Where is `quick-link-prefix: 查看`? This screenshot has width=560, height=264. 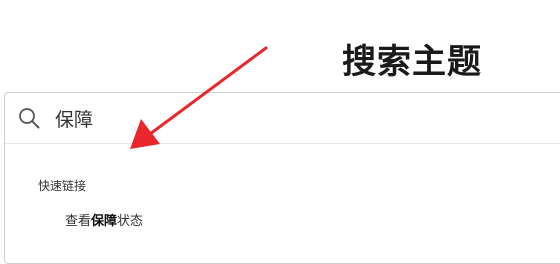 quick-link-prefix: 查看 is located at coordinates (78, 221).